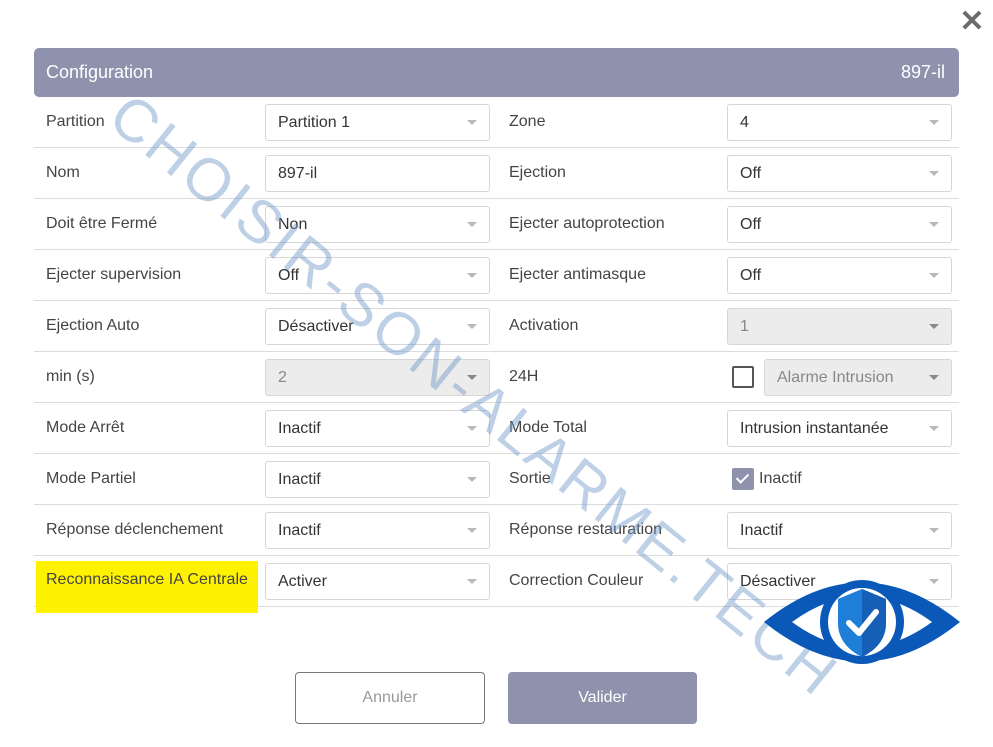 This screenshot has height=747, width=993. What do you see at coordinates (91, 478) in the screenshot?
I see `mode-partiel-label: Mode Partiel` at bounding box center [91, 478].